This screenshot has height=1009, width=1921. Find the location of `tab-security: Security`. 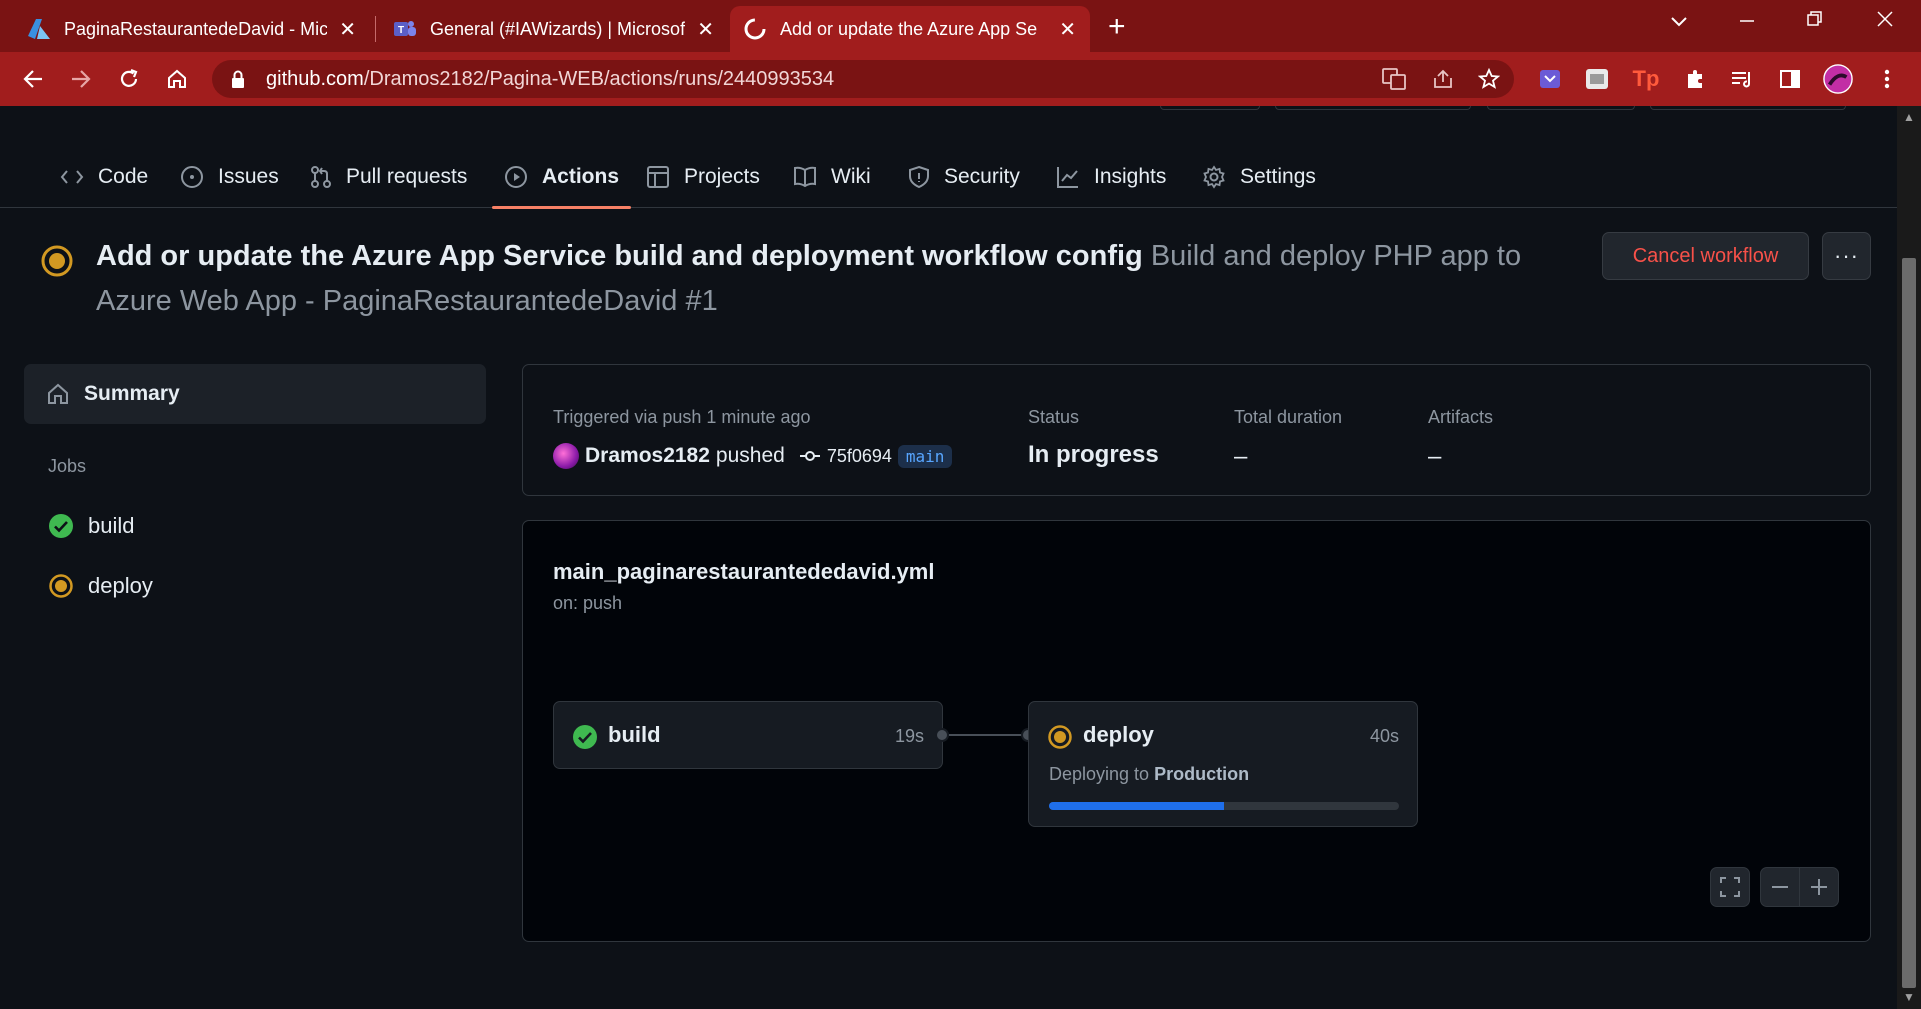

tab-security: Security is located at coordinates (964, 177).